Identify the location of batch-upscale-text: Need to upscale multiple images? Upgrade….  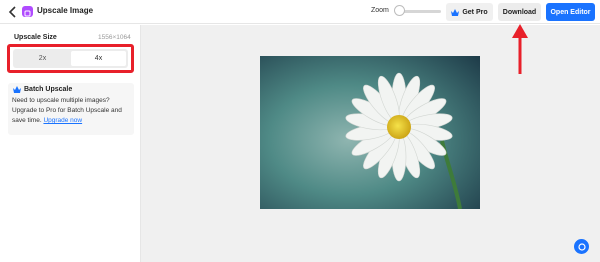
(72, 111).